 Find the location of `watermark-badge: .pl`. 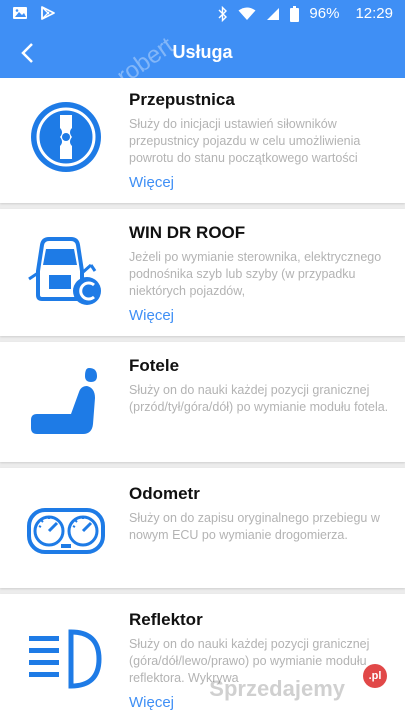

watermark-badge: .pl is located at coordinates (375, 676).